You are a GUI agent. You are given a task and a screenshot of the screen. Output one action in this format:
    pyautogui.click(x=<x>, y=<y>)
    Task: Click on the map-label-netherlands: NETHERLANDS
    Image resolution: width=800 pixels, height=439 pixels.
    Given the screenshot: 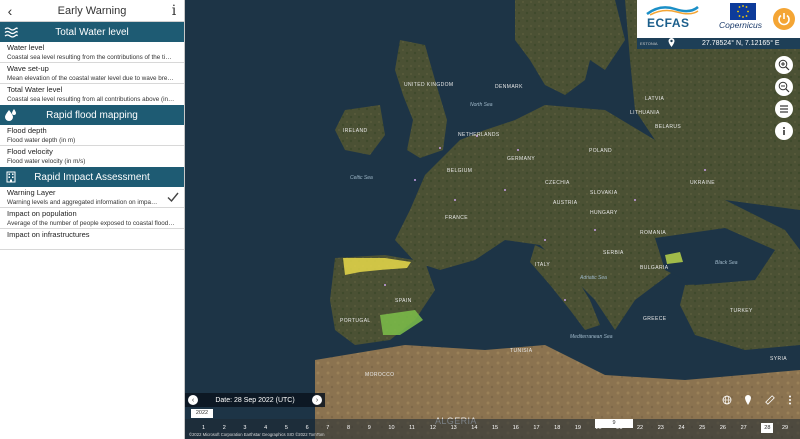 What is the action you would take?
    pyautogui.click(x=479, y=135)
    